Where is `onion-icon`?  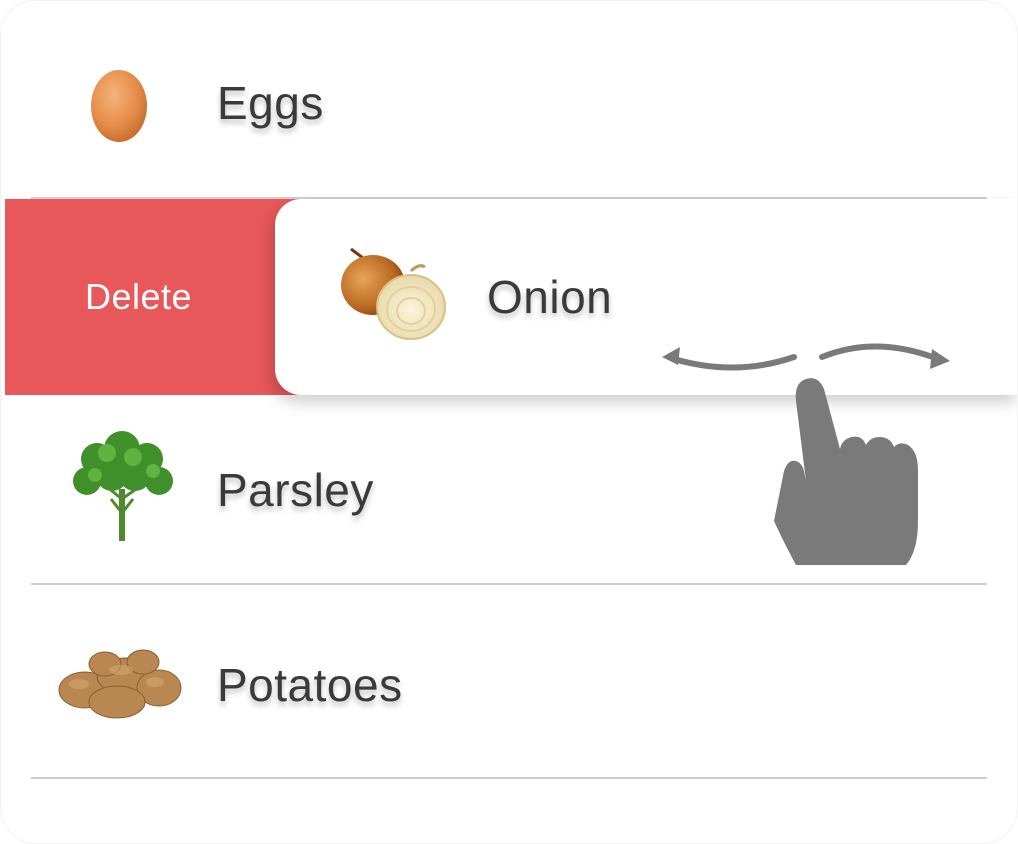 onion-icon is located at coordinates (393, 293).